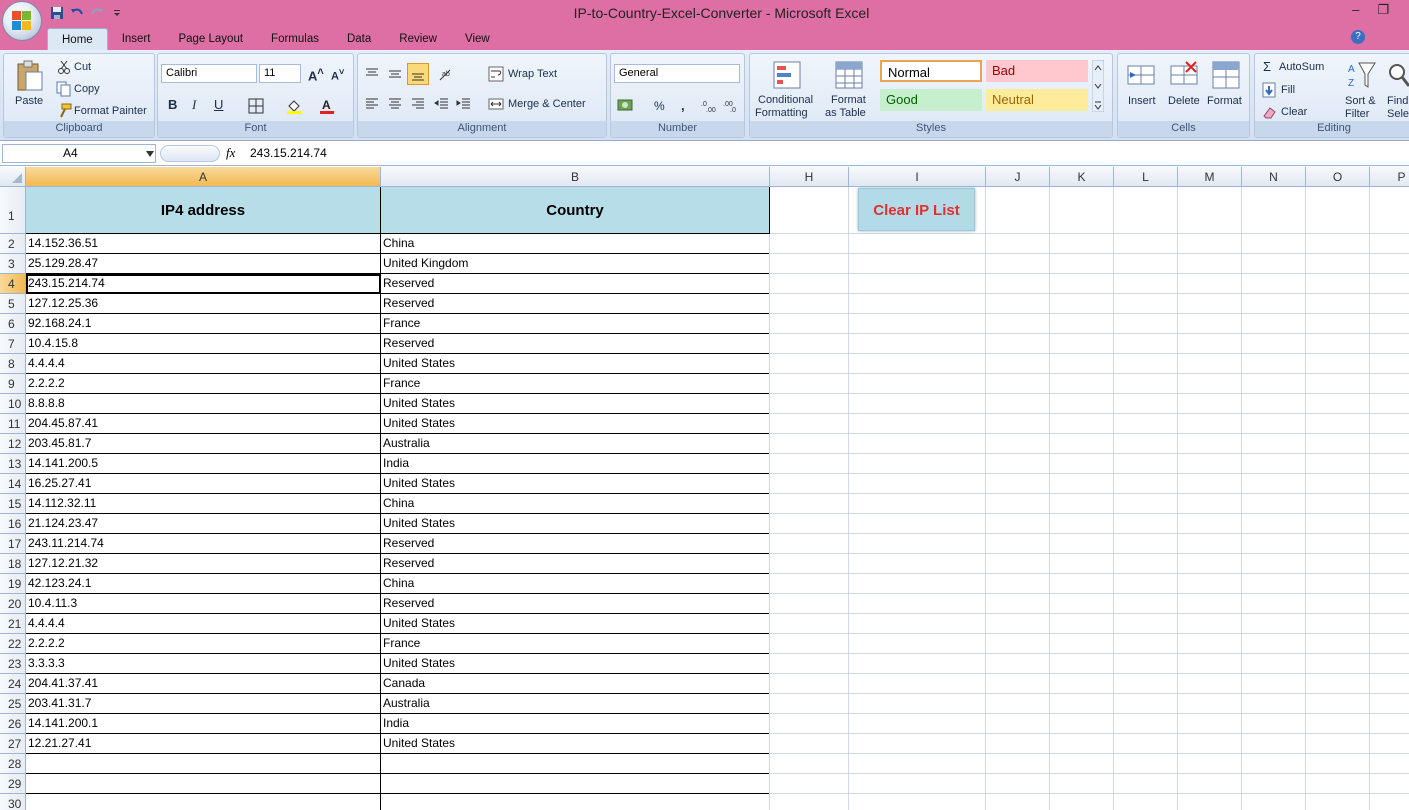 This screenshot has height=810, width=1409. I want to click on tab-insert: Insert, so click(136, 39).